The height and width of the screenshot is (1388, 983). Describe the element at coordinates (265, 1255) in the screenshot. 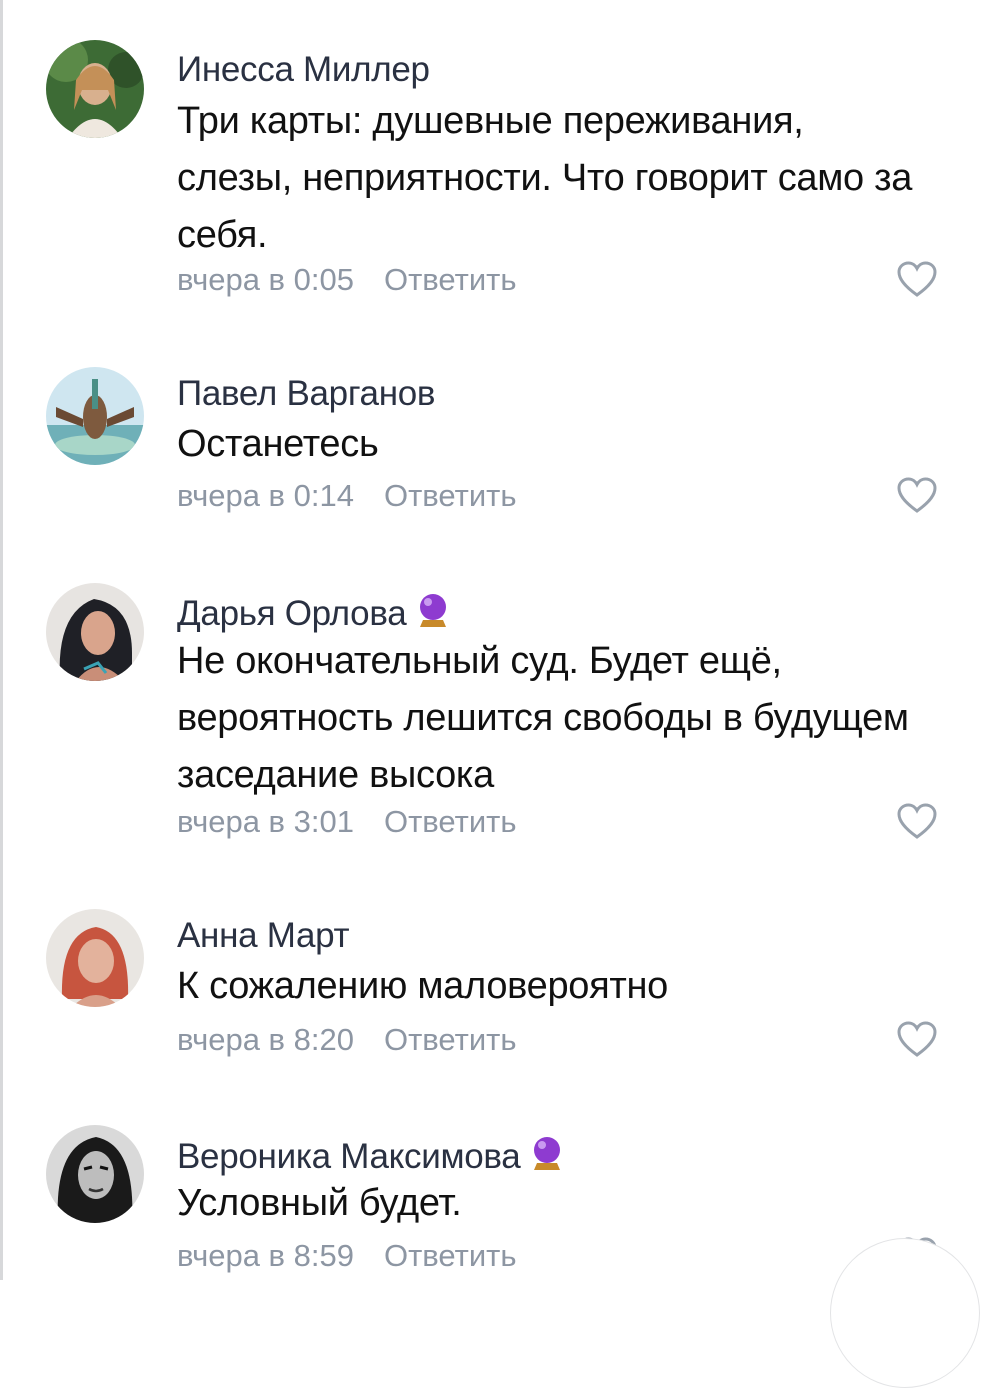

I see `comment-time: вчера в 8:59` at that location.